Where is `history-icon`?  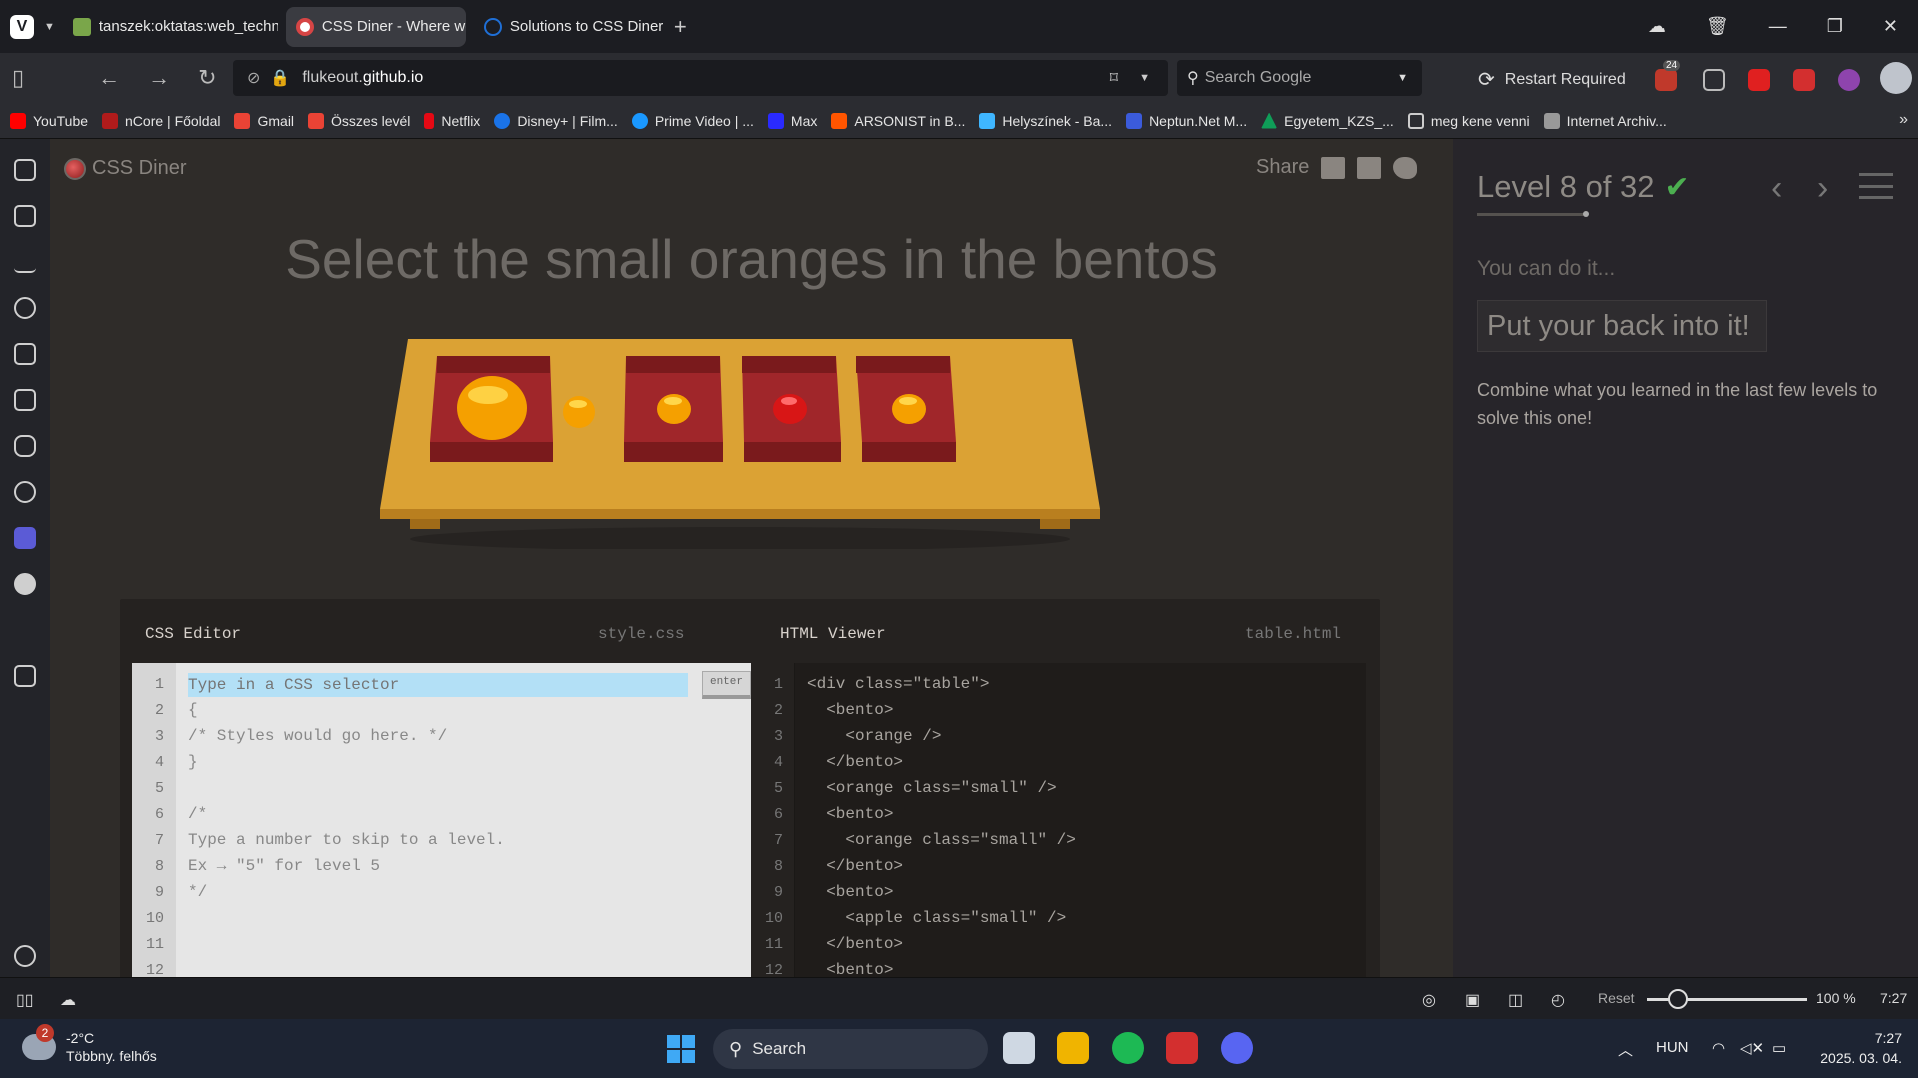 history-icon is located at coordinates (25, 308).